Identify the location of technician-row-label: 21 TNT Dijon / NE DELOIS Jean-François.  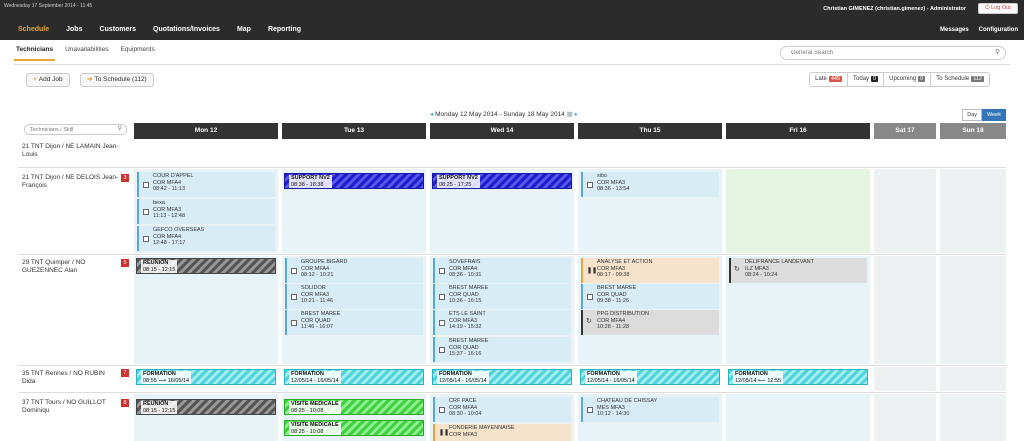
(71, 182).